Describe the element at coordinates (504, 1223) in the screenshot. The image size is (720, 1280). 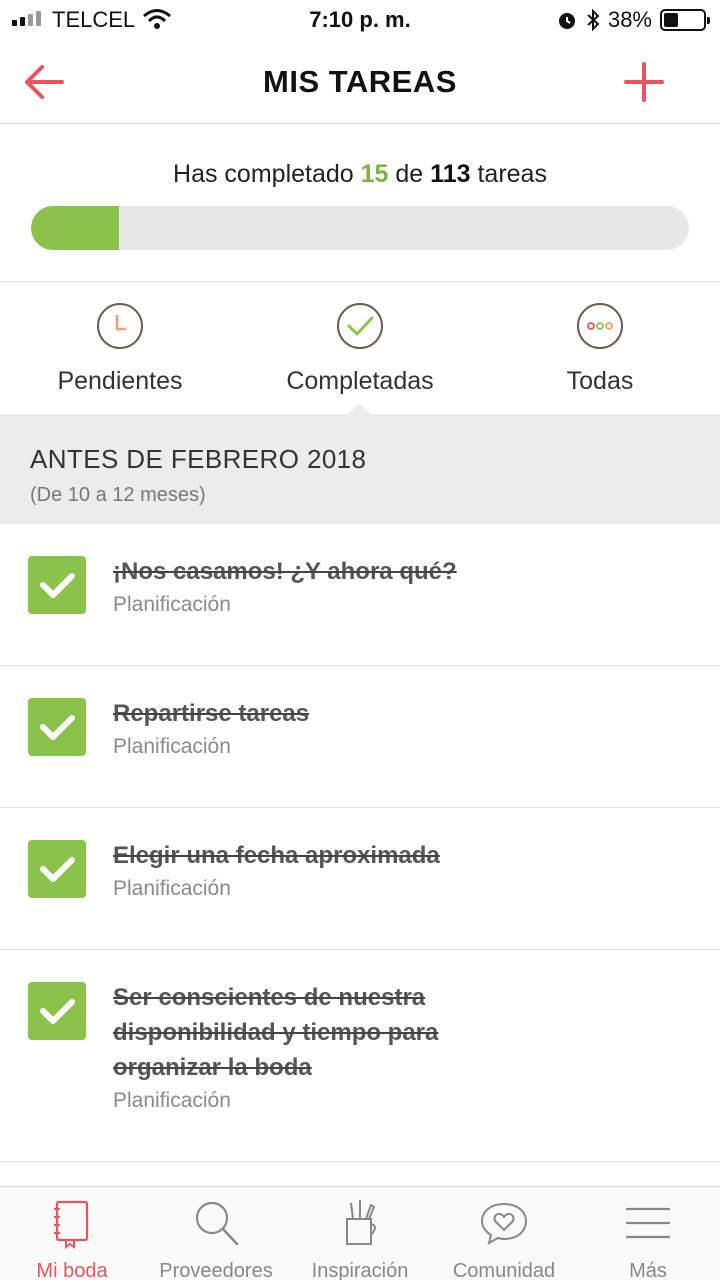
I see `chat-heart-icon` at that location.